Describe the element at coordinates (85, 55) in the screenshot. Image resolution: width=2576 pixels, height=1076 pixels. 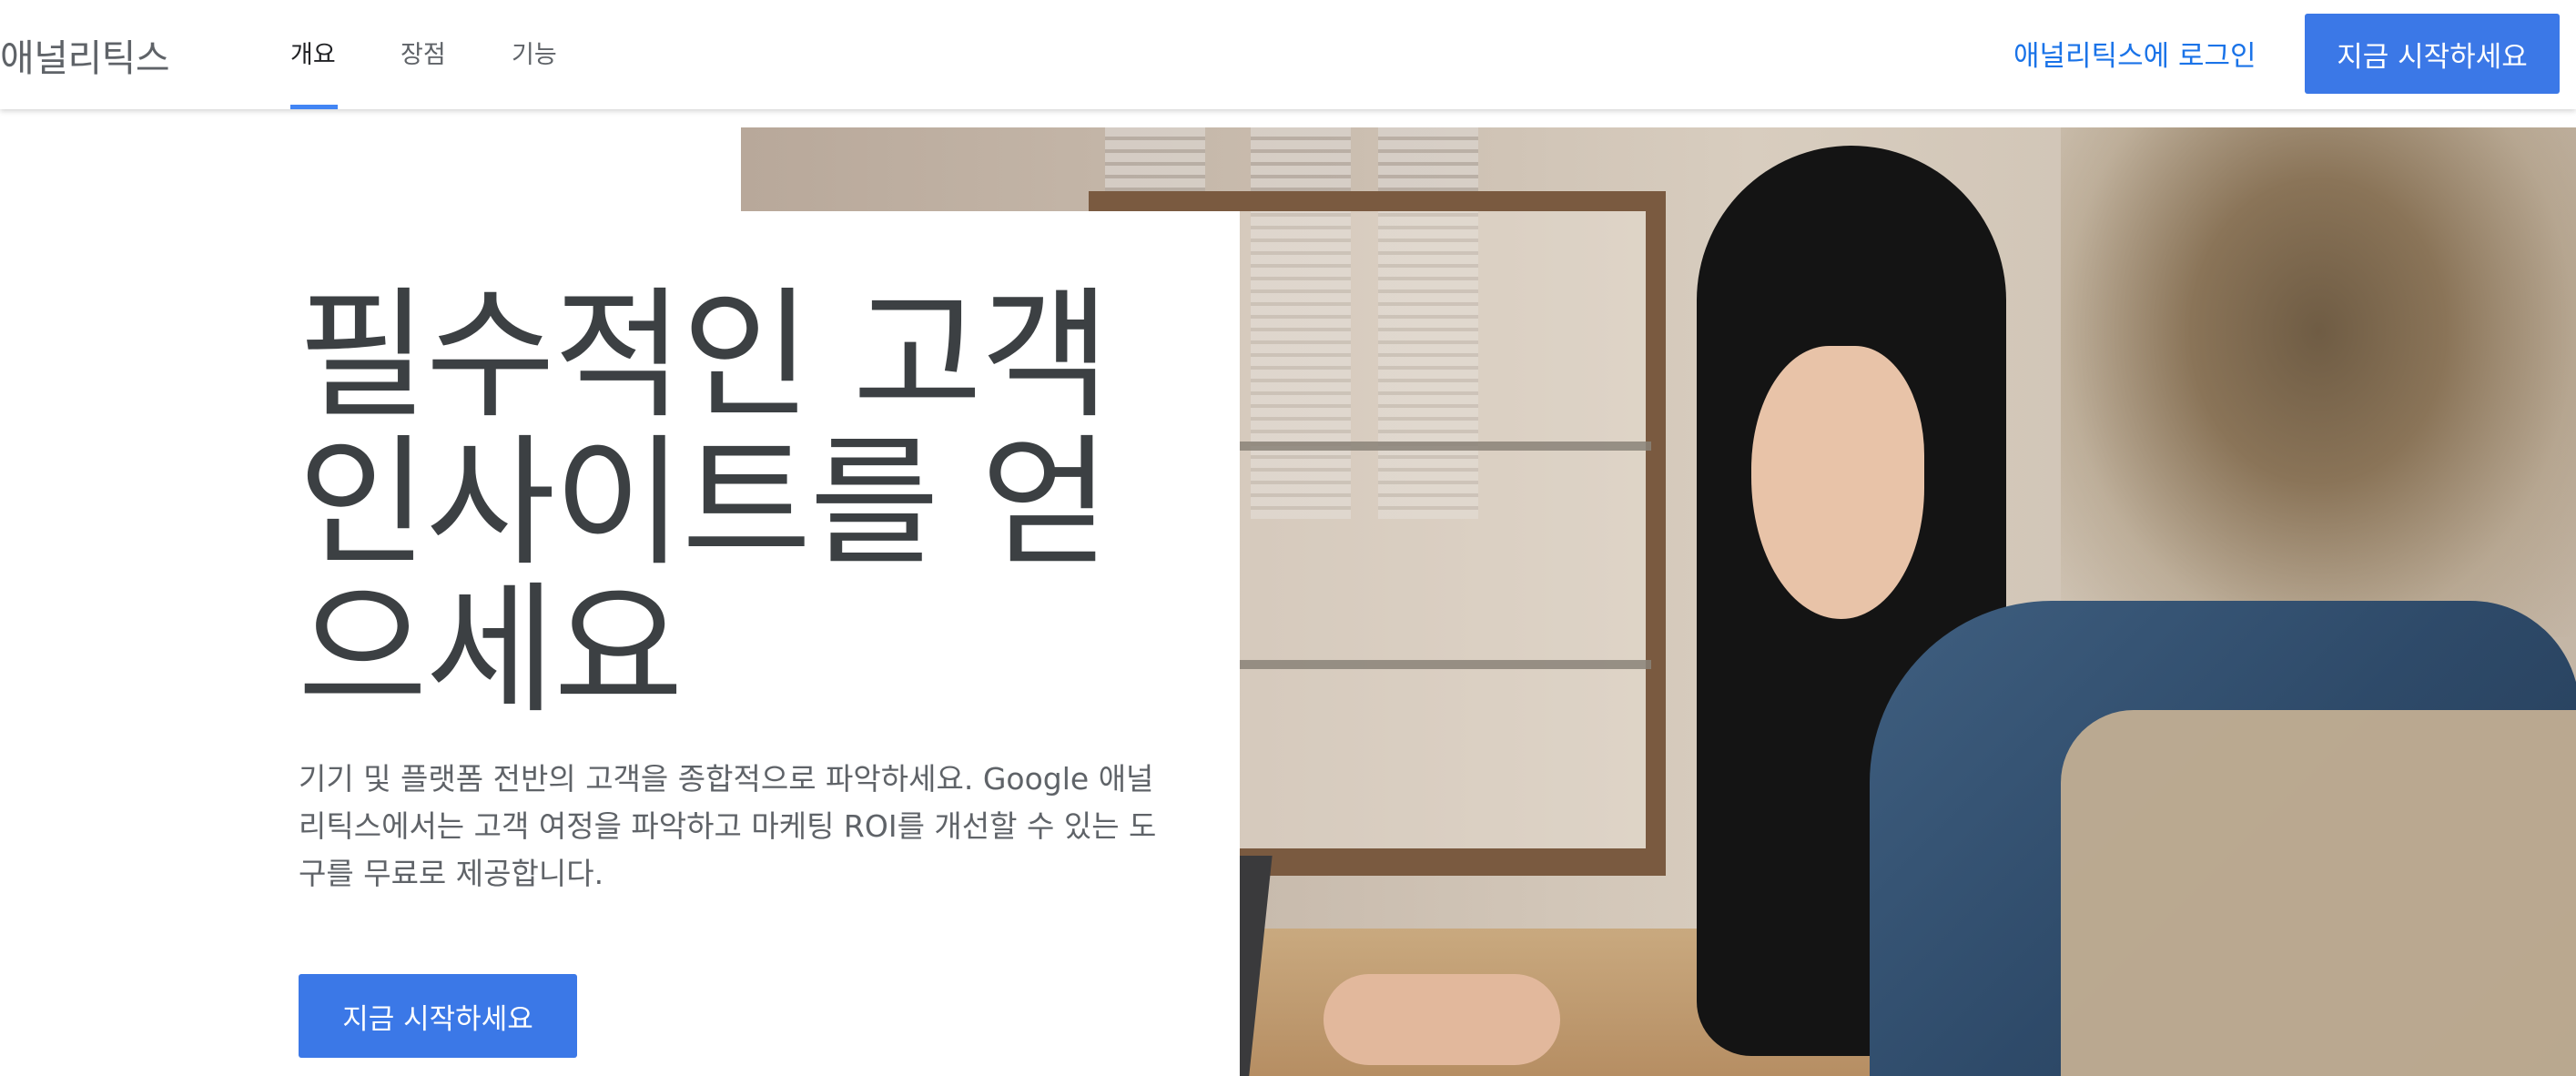
I see `brand-logo: 애널리틱스` at that location.